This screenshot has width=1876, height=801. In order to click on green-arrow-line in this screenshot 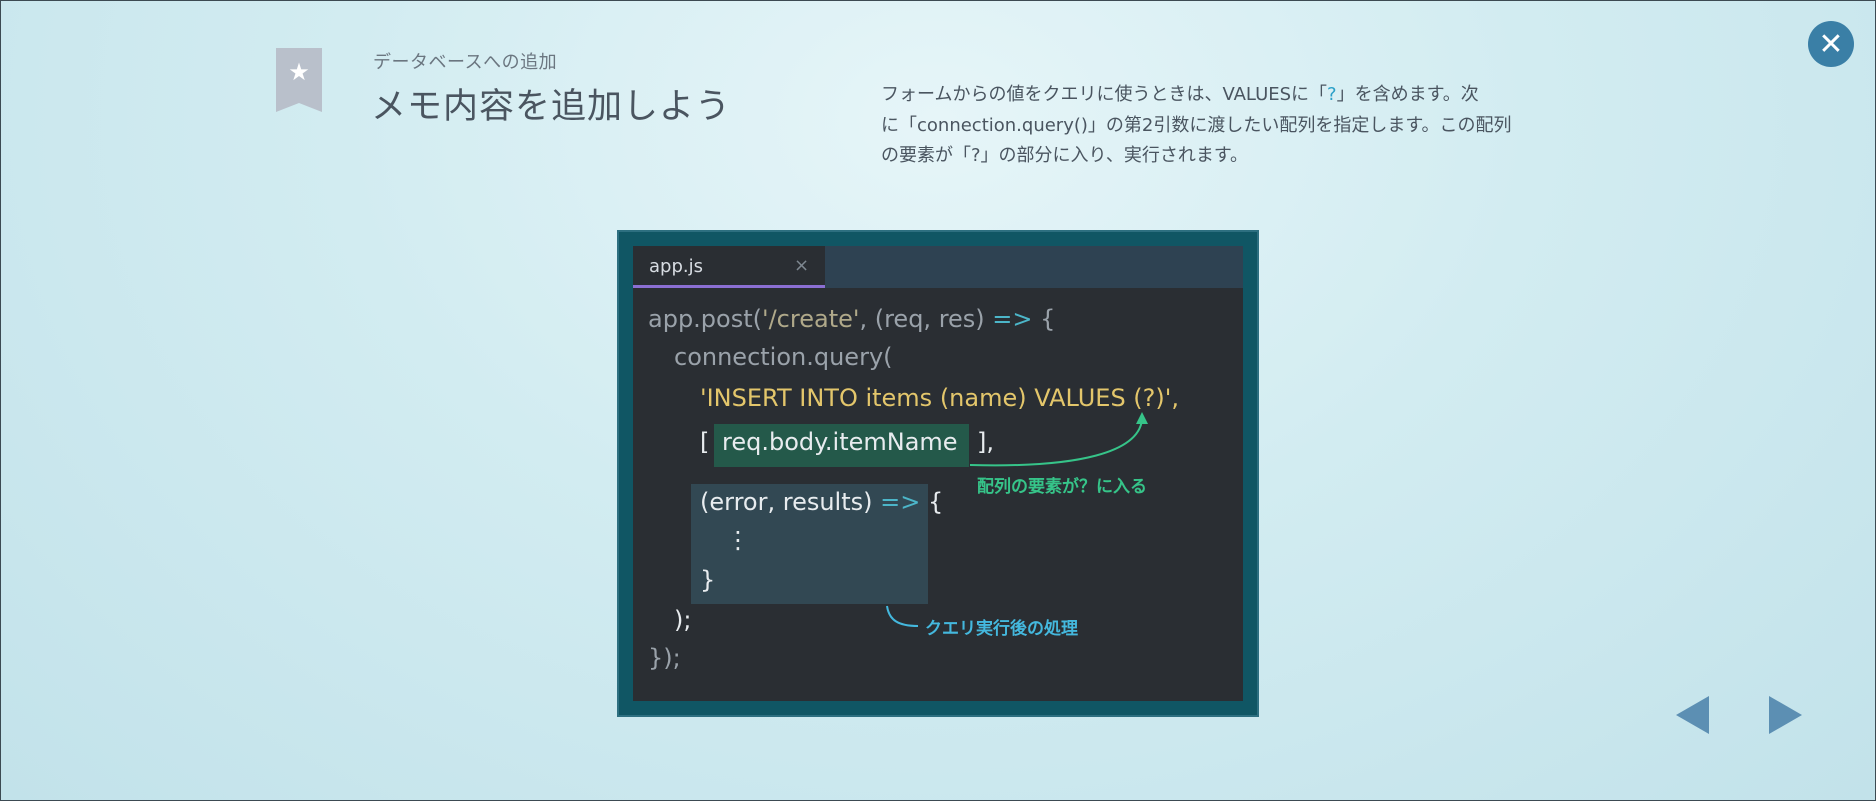, I will do `click(1056, 443)`.